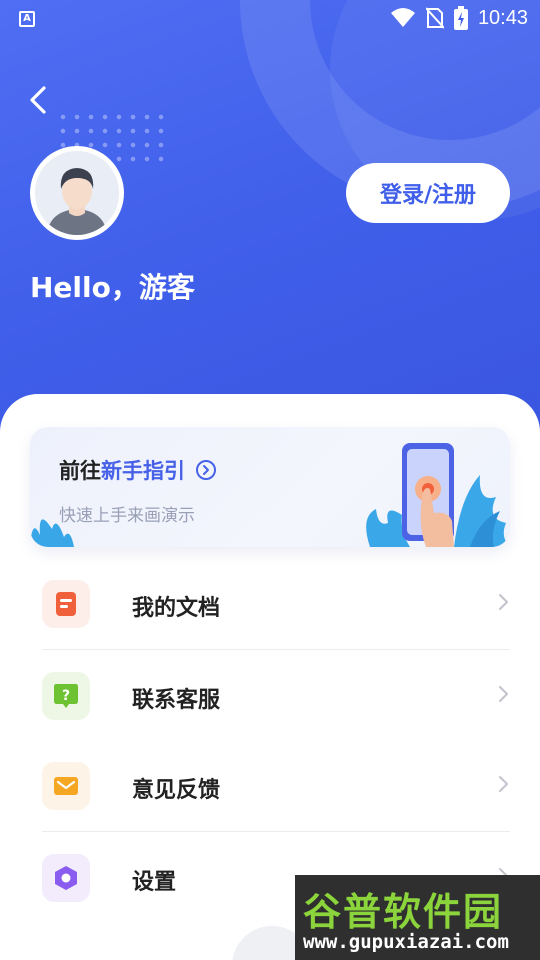 Image resolution: width=540 pixels, height=960 pixels. Describe the element at coordinates (402, 17) in the screenshot. I see `wifi-icon` at that location.